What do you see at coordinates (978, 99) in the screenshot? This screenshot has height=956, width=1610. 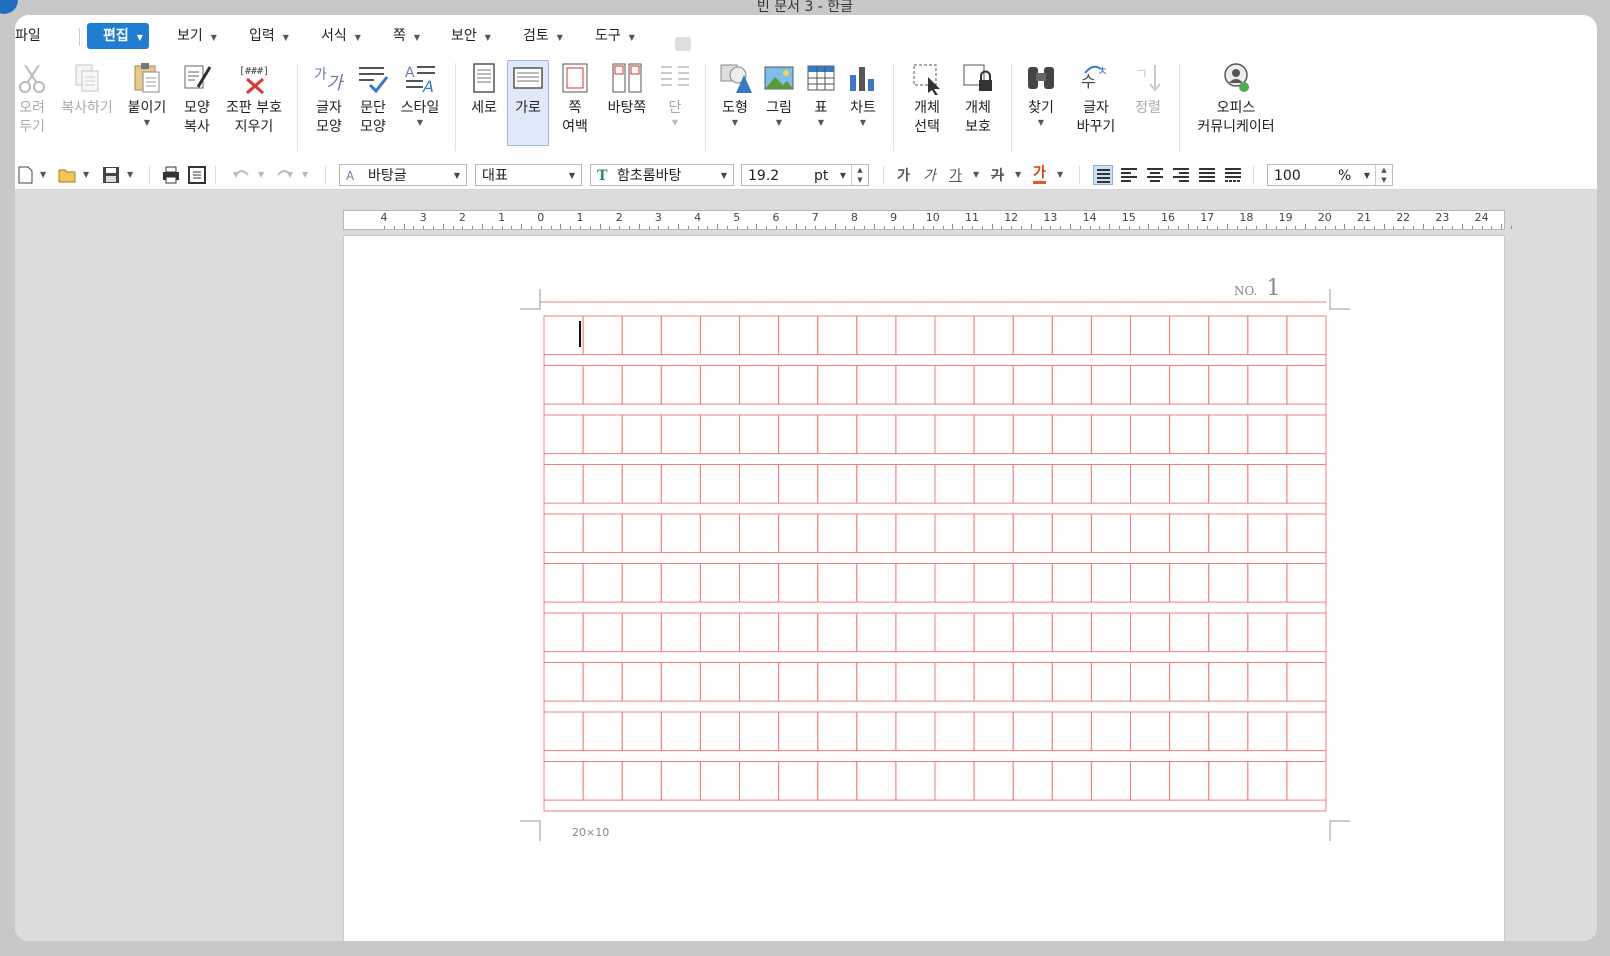 I see `object-protect-button: 개체 보호` at bounding box center [978, 99].